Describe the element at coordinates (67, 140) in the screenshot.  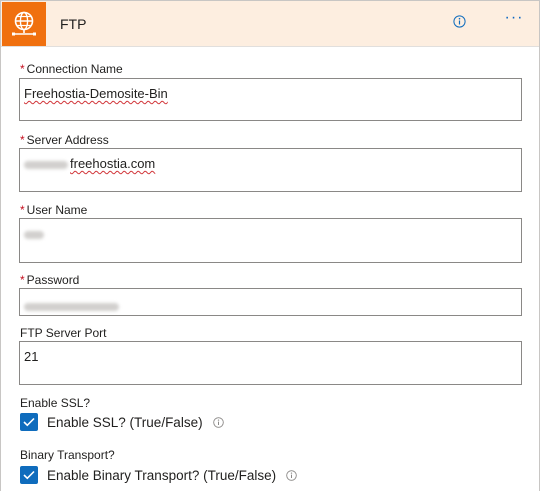
I see `server-address-label-text: Server Address` at that location.